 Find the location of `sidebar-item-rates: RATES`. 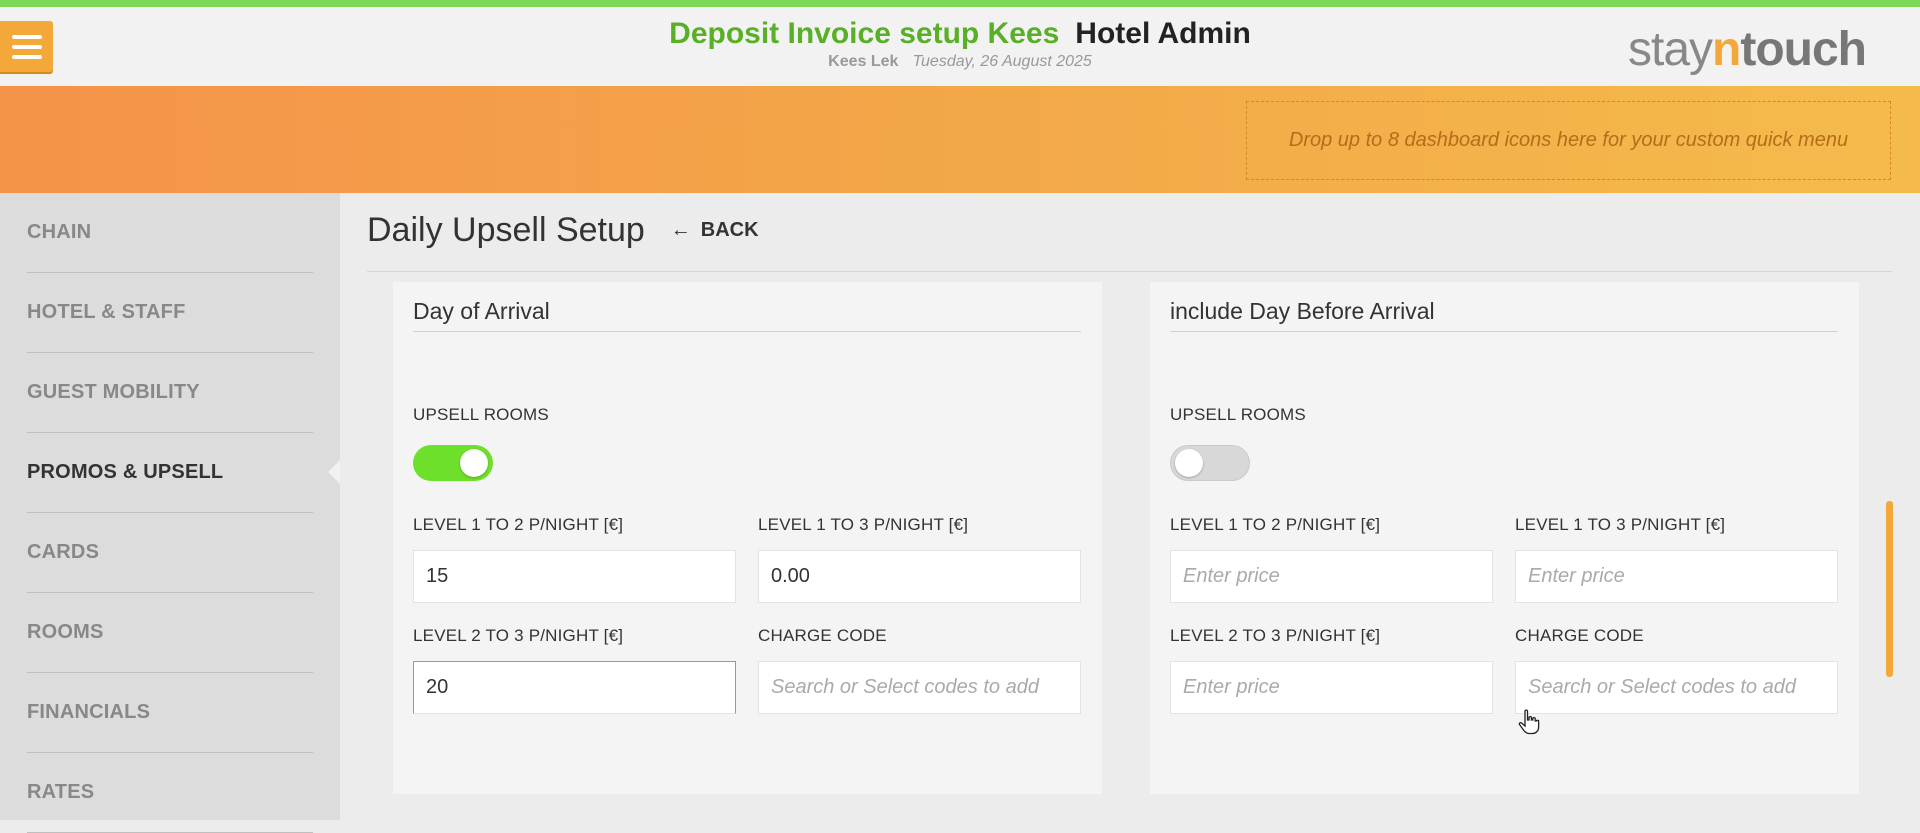

sidebar-item-rates: RATES is located at coordinates (170, 793).